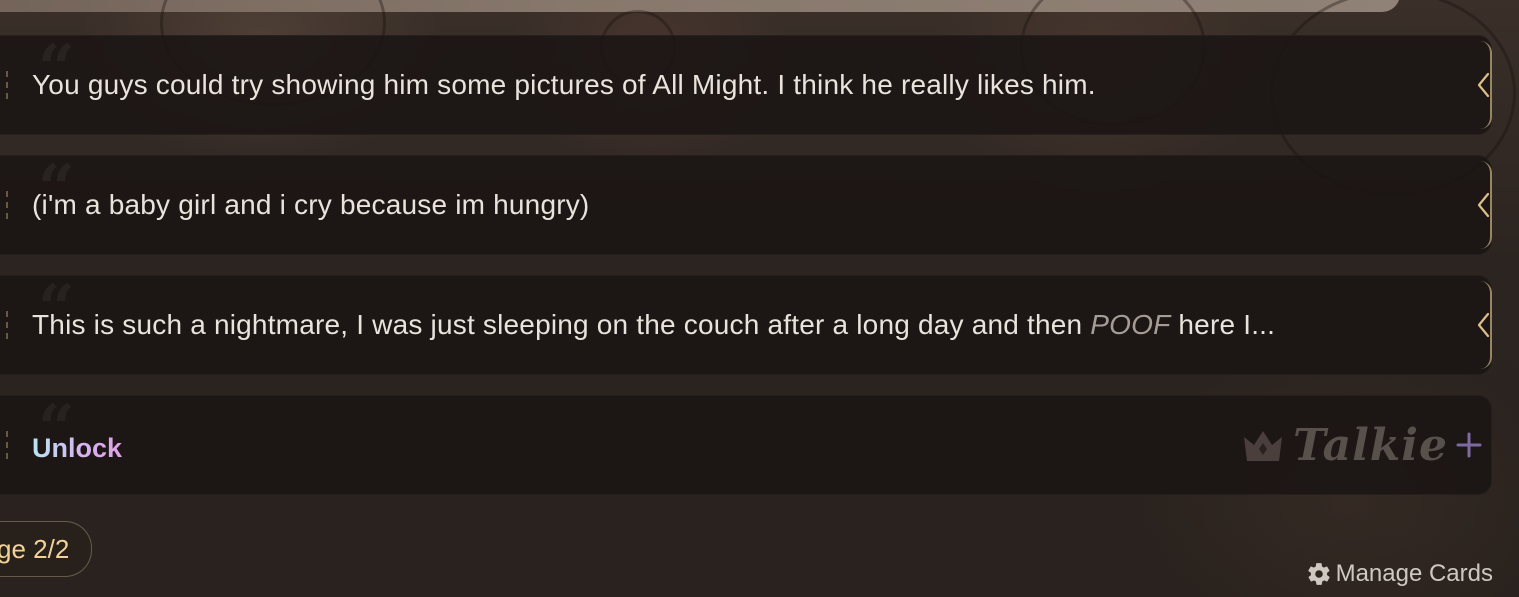 The width and height of the screenshot is (1519, 597). What do you see at coordinates (1263, 446) in the screenshot?
I see `crown-icon` at bounding box center [1263, 446].